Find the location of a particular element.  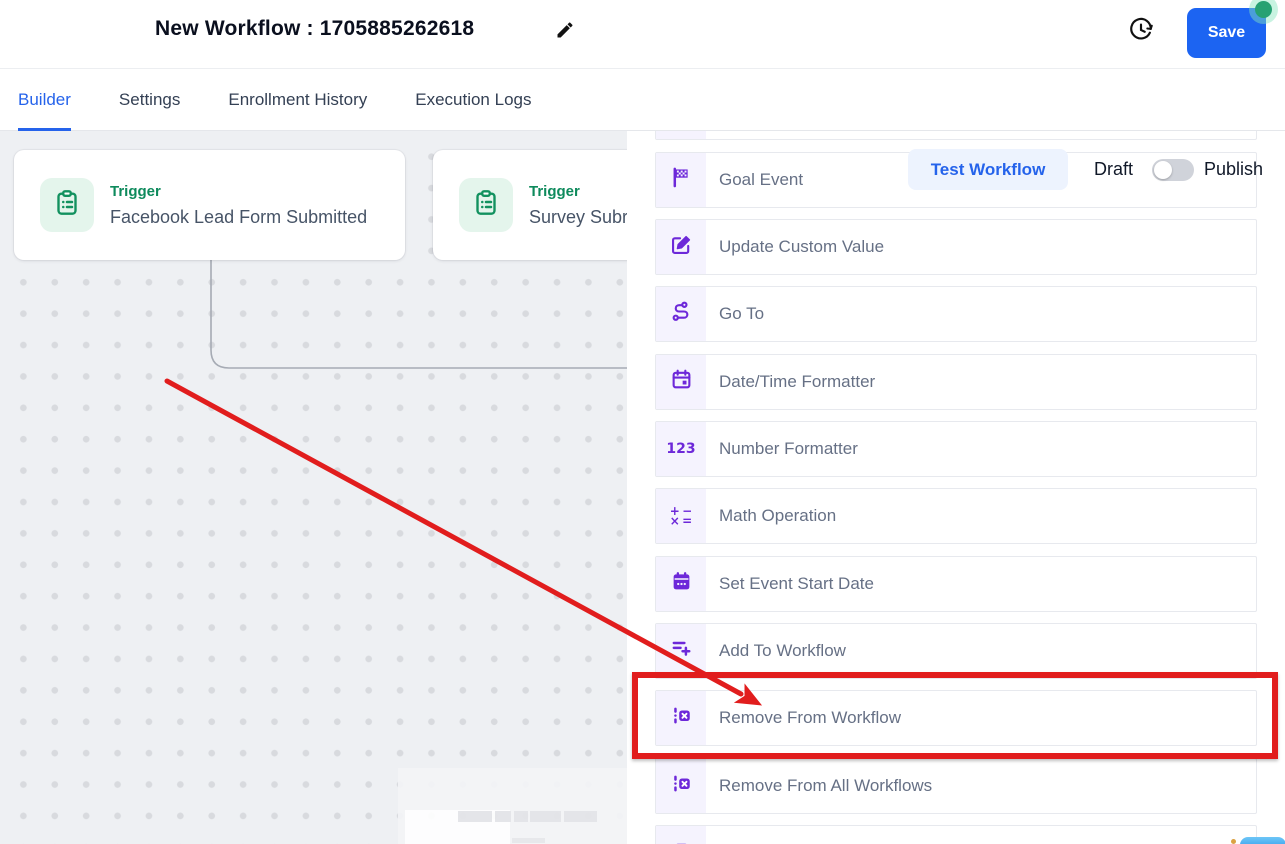

action-item-label: Update Custom Value is located at coordinates (802, 246).